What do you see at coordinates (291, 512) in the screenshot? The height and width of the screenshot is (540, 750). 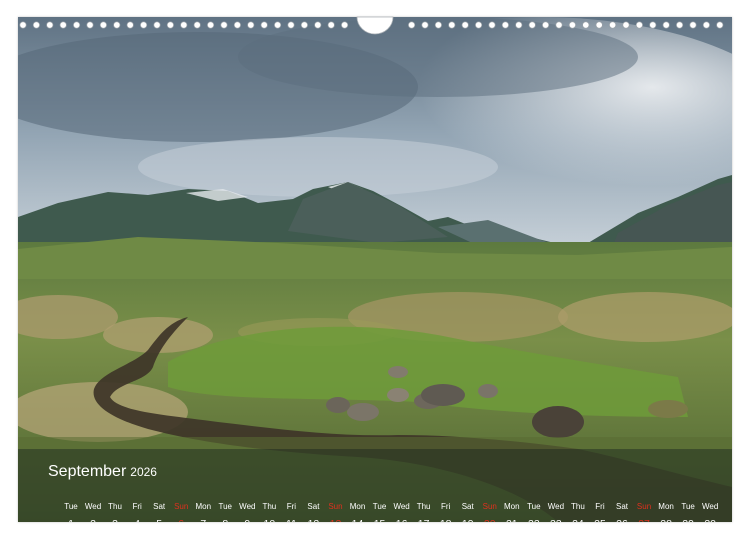 I see `day-cell: Fri 11` at bounding box center [291, 512].